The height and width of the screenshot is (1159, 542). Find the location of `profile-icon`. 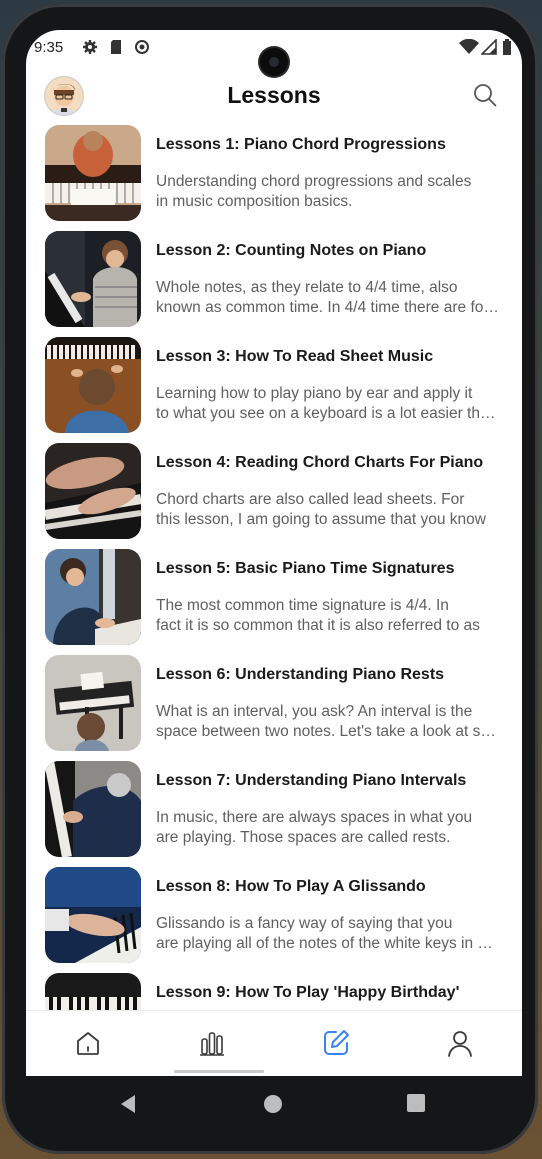

profile-icon is located at coordinates (460, 1044).